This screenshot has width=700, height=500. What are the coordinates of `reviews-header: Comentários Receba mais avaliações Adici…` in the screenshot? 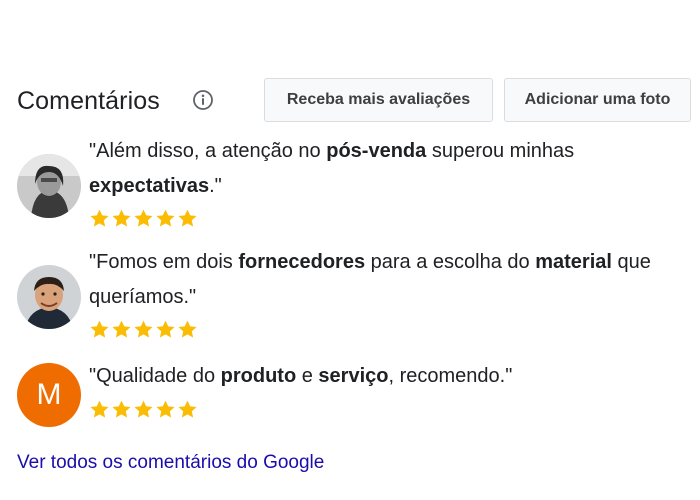 It's located at (357, 101).